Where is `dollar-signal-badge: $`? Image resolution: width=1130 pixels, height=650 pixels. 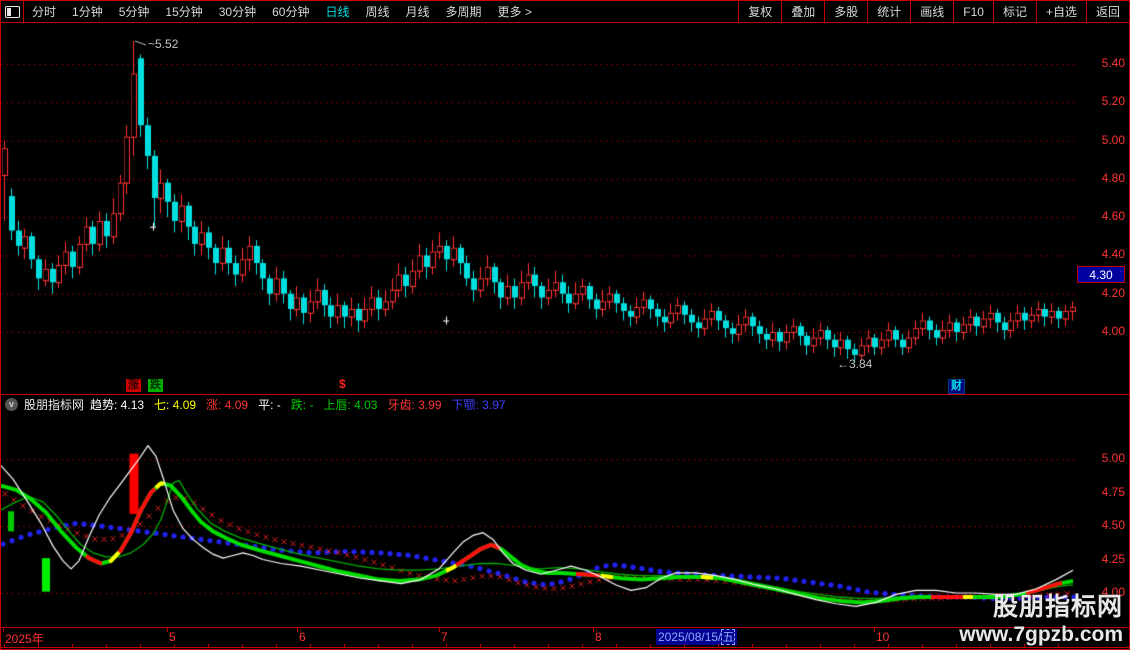
dollar-signal-badge: $ is located at coordinates (342, 384).